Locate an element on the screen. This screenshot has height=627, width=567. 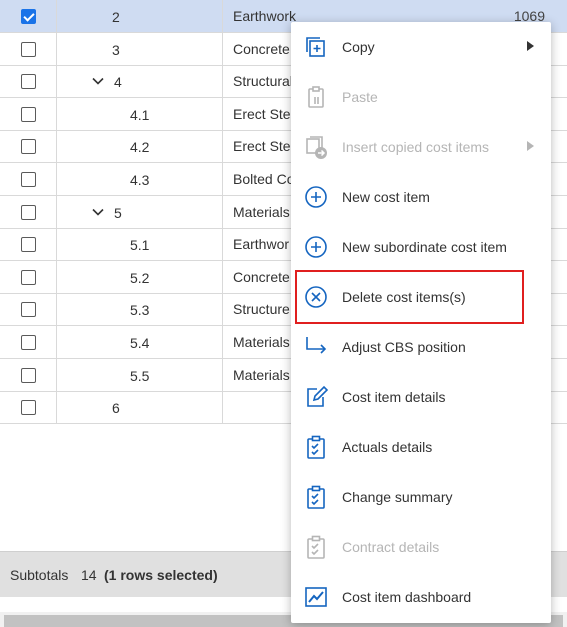
cbs-number: 5.4 is located at coordinates (140, 343).